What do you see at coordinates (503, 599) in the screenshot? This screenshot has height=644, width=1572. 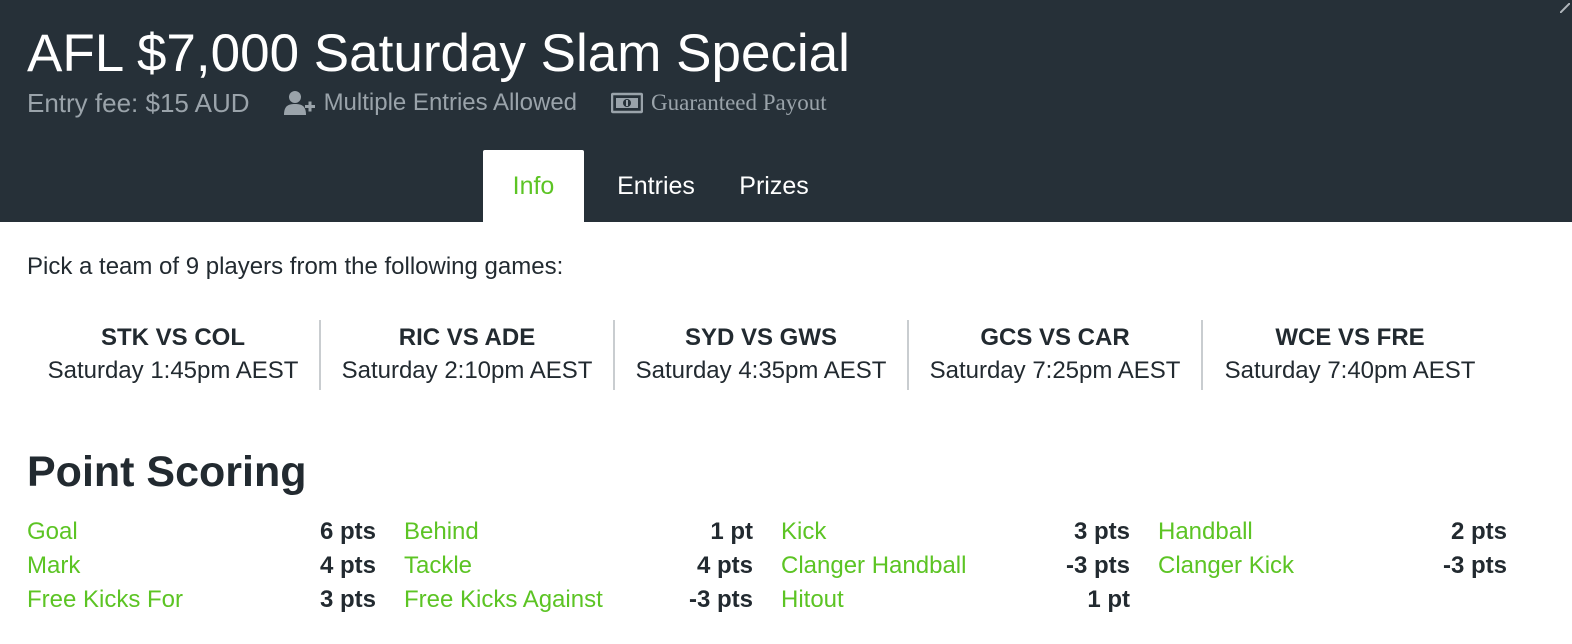 I see `score-label: Free Kicks Against` at bounding box center [503, 599].